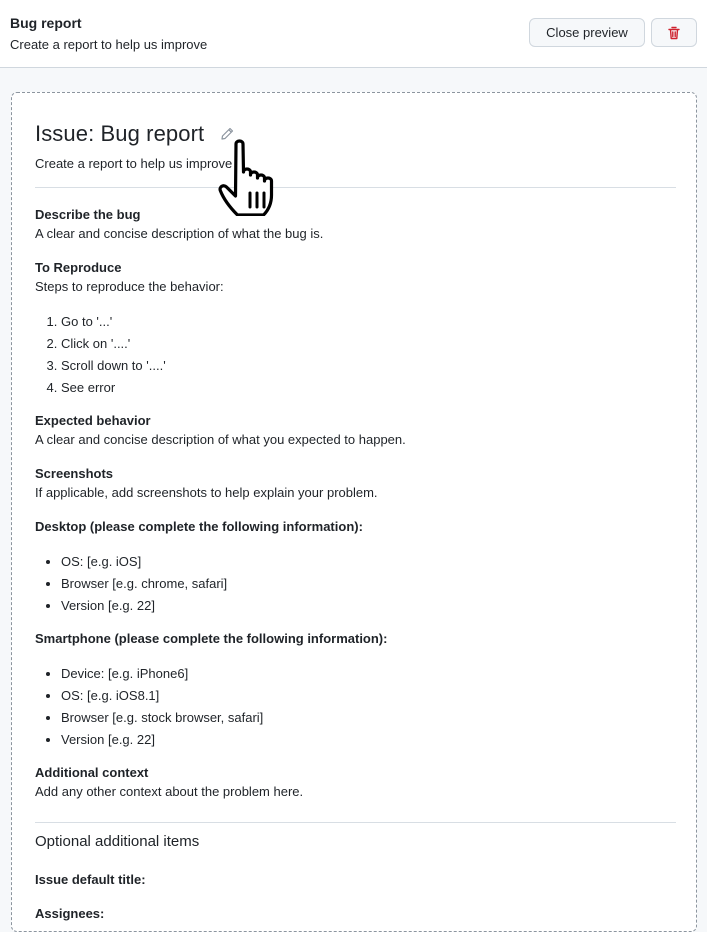 Image resolution: width=707 pixels, height=932 pixels. Describe the element at coordinates (368, 388) in the screenshot. I see `list-item: See error` at that location.